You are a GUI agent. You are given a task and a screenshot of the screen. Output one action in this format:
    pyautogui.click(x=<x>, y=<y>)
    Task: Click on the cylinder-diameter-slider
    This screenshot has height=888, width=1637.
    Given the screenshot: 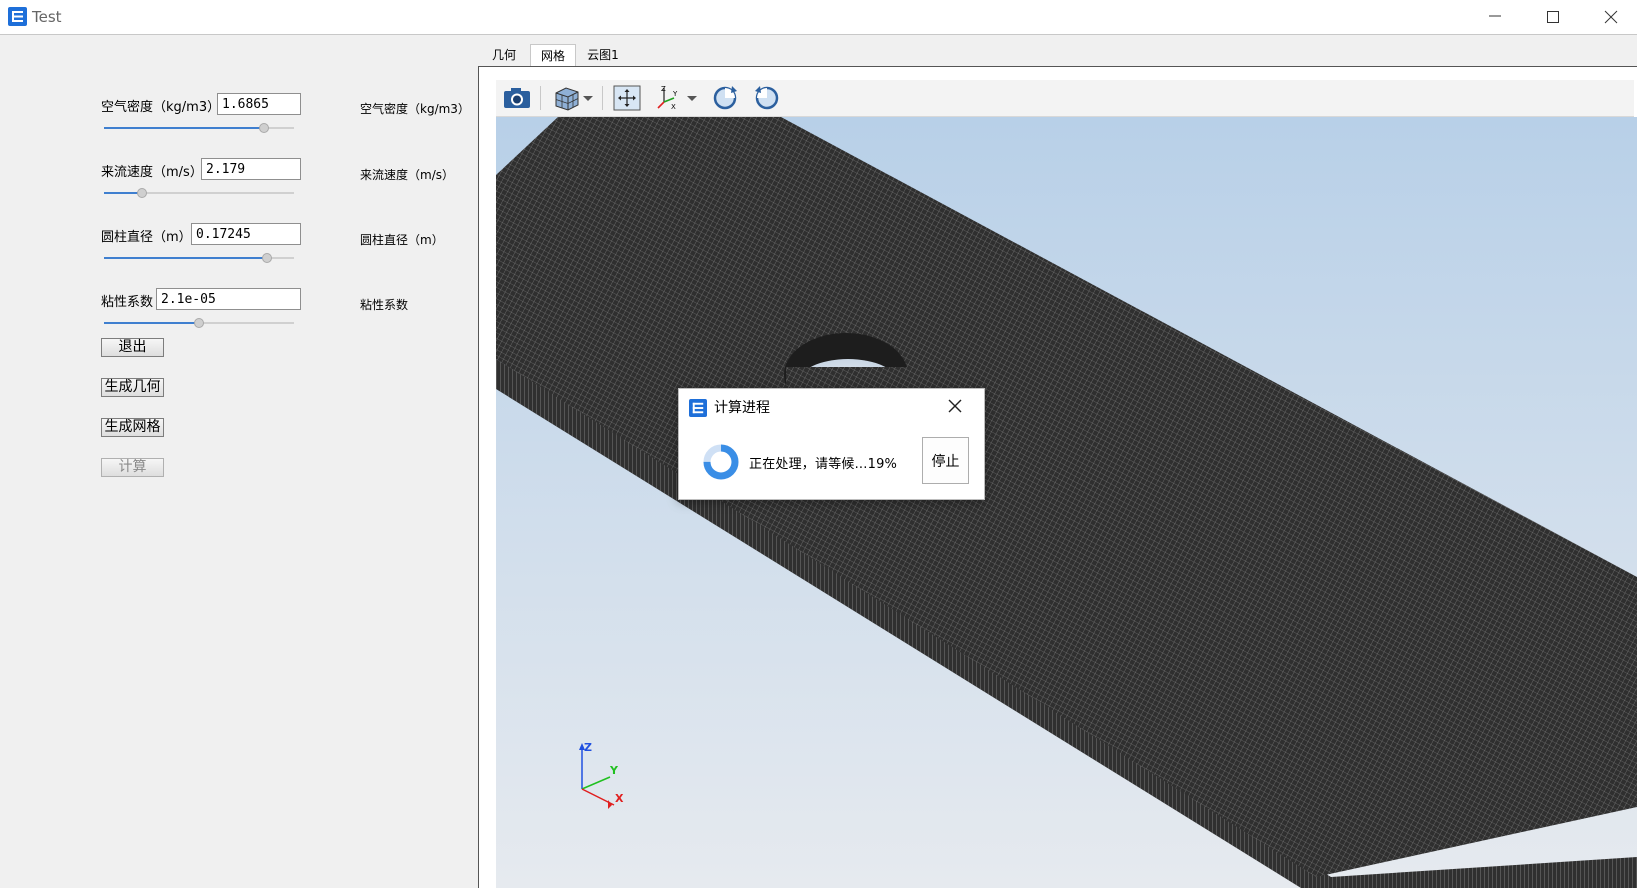 What is the action you would take?
    pyautogui.click(x=199, y=258)
    